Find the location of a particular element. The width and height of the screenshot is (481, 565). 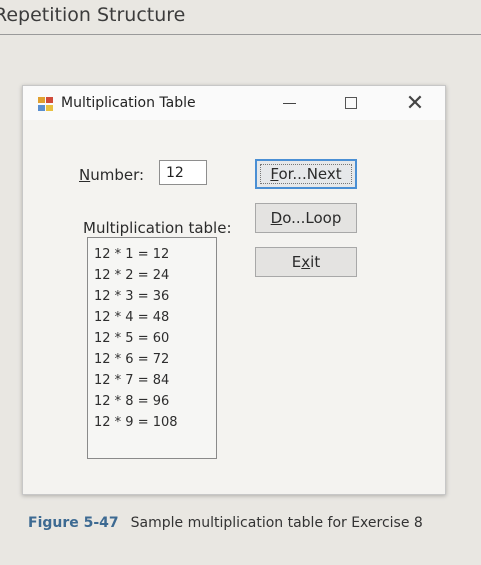

list-item: 12 * 9 = 108 is located at coordinates (152, 422).